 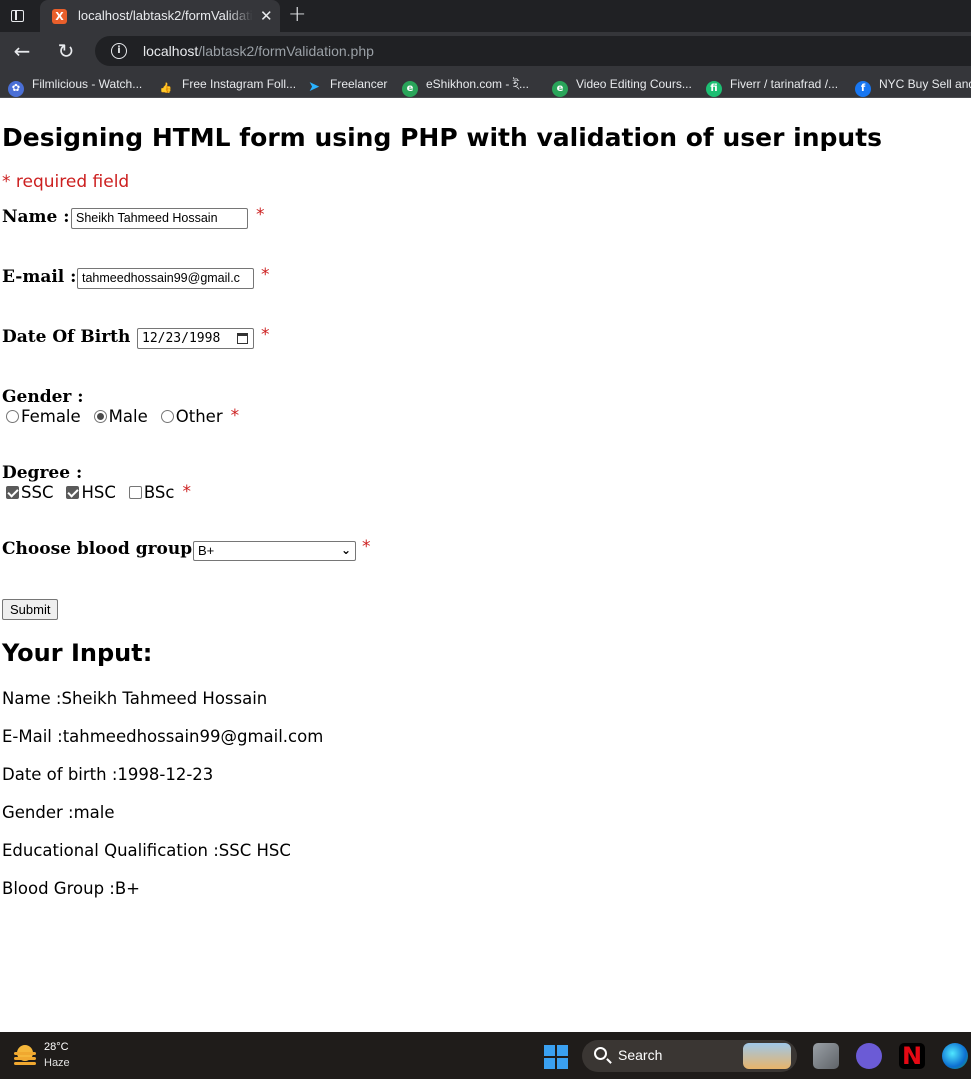 I want to click on email-label: E-mail :, so click(x=39, y=277).